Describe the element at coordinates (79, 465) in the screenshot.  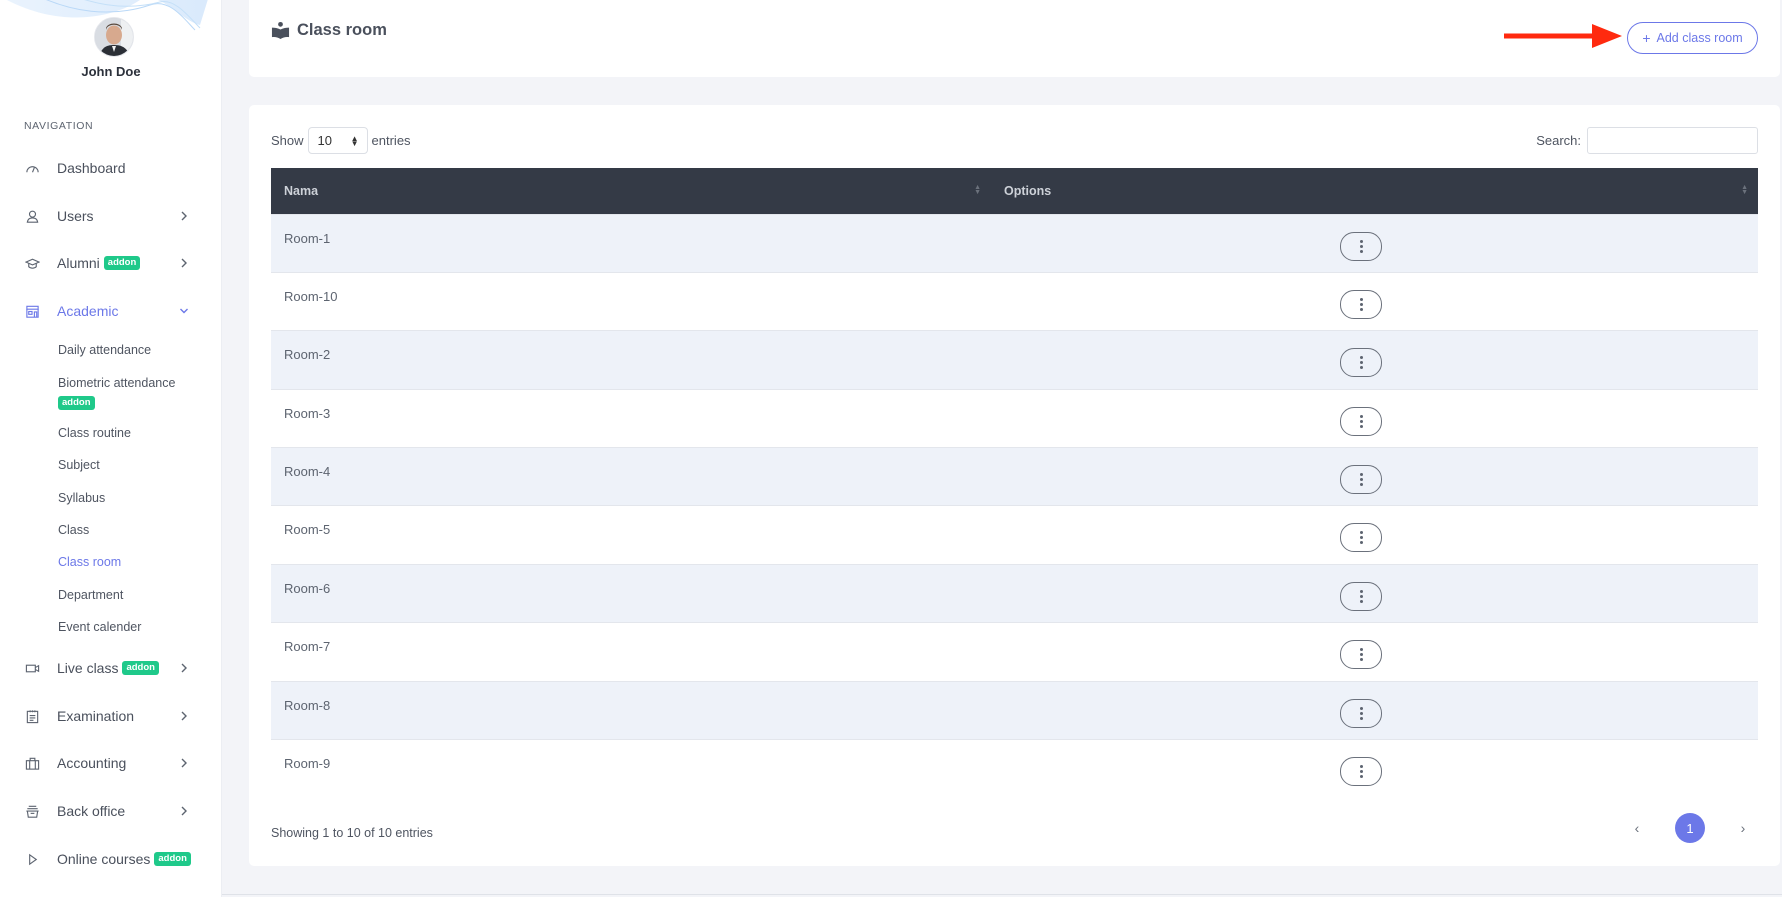
I see `submenu-subject: Subject` at that location.